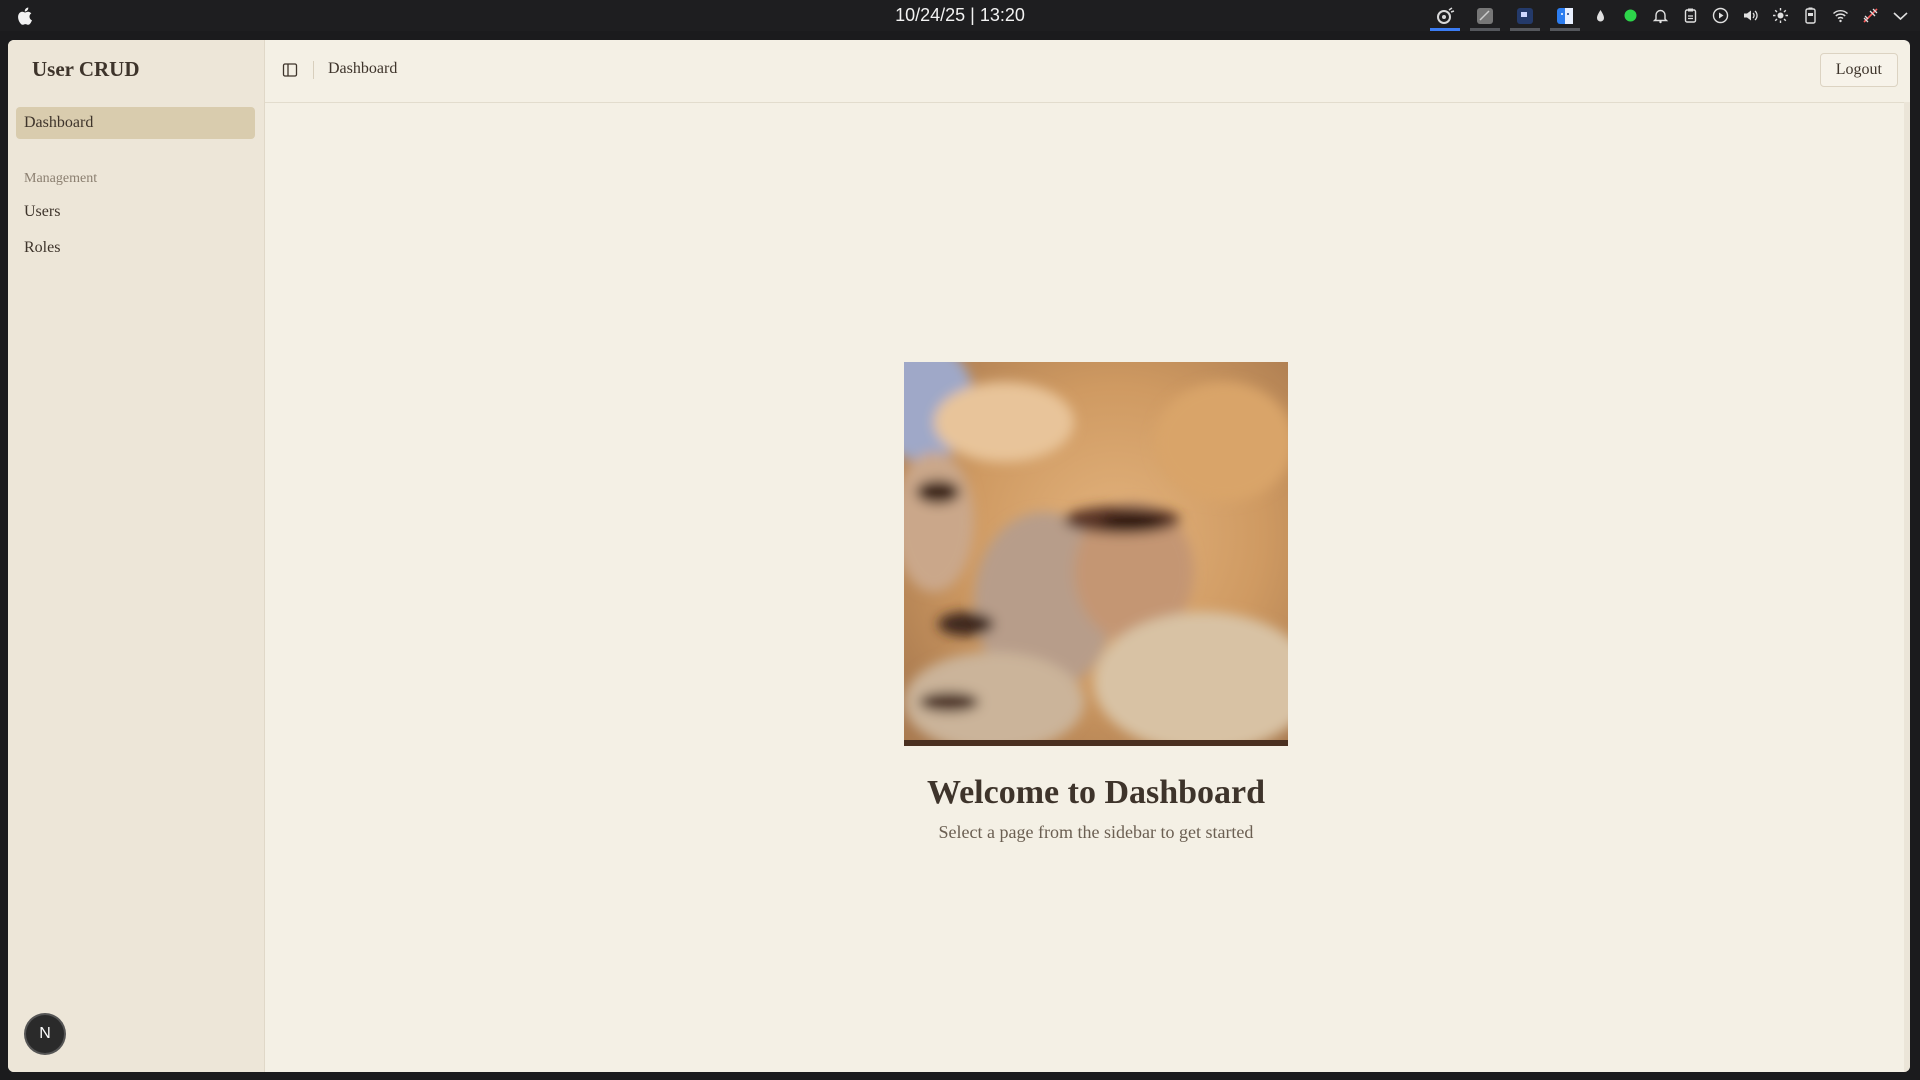  I want to click on sidebar-section-management: Management, so click(61, 178).